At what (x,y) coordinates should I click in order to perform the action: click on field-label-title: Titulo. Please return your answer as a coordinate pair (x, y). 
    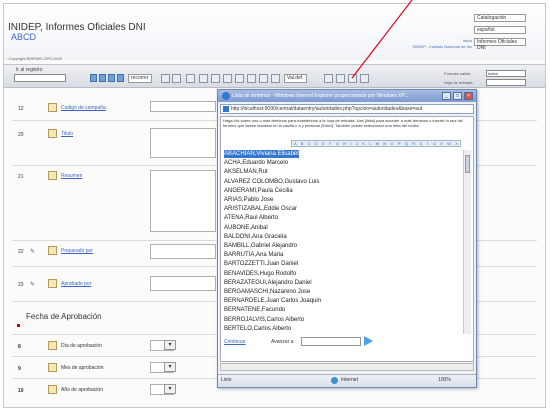
    Looking at the image, I should click on (67, 134).